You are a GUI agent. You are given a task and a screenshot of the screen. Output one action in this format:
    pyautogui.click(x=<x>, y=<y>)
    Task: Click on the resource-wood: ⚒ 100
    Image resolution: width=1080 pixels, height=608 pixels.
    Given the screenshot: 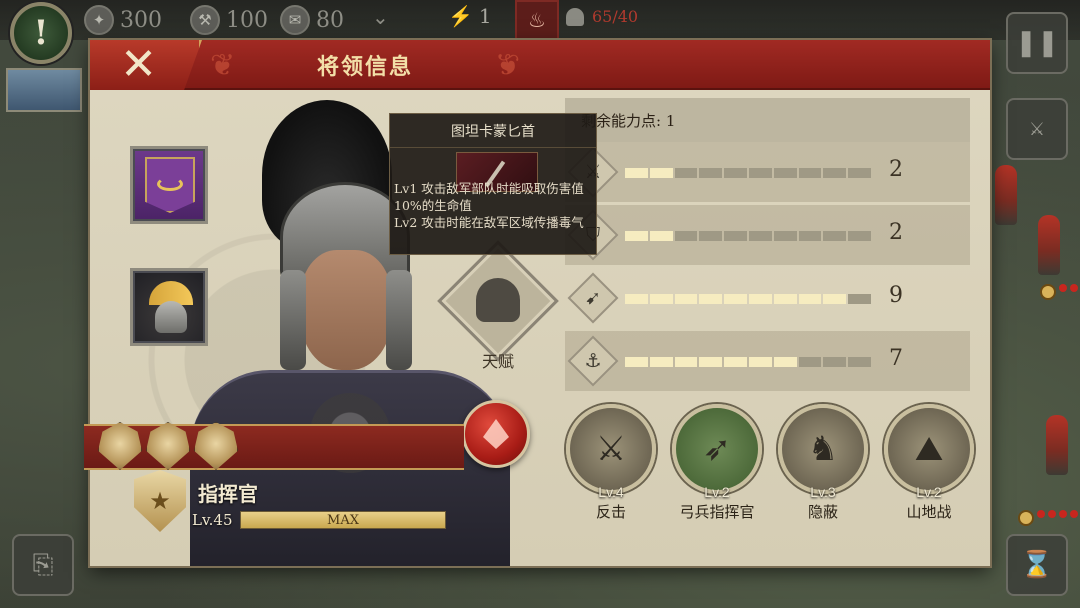 What is the action you would take?
    pyautogui.click(x=229, y=20)
    